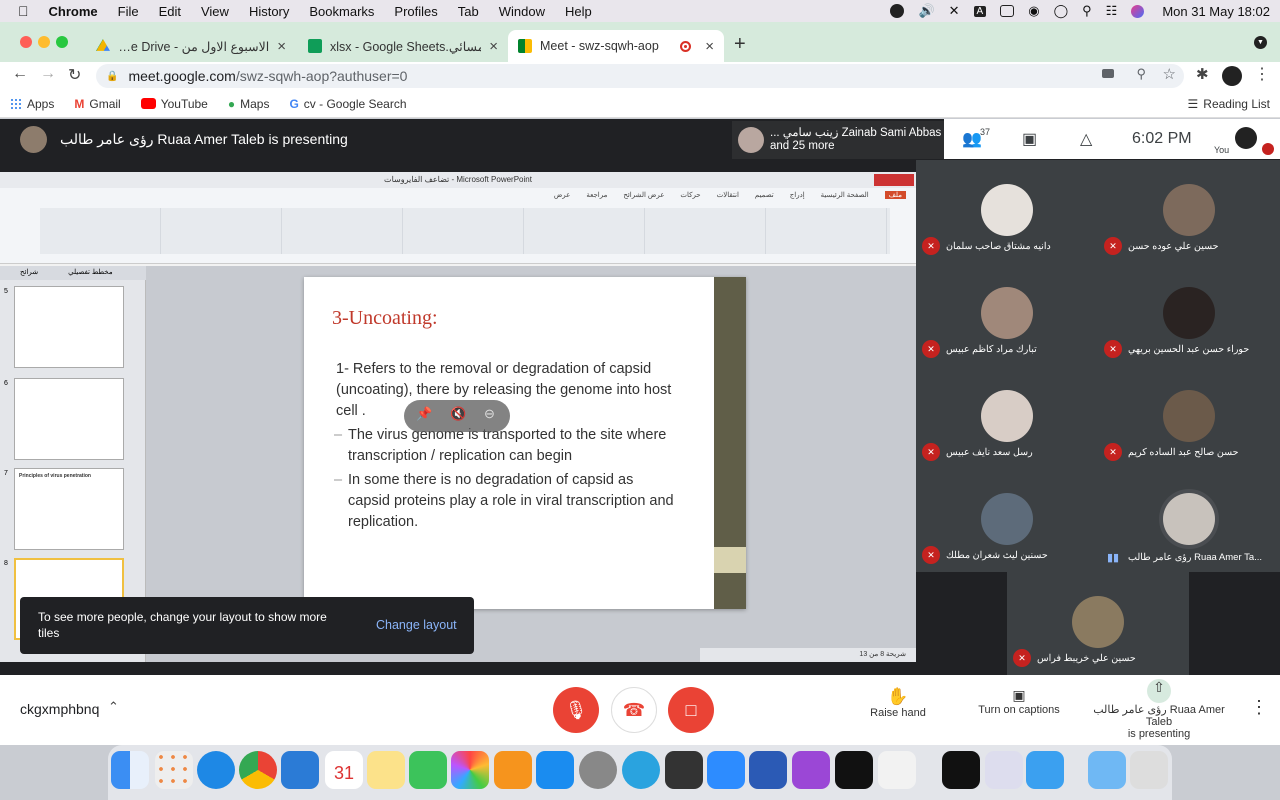 Image resolution: width=1280 pixels, height=800 pixels. I want to click on mail-icon, so click(1045, 770).